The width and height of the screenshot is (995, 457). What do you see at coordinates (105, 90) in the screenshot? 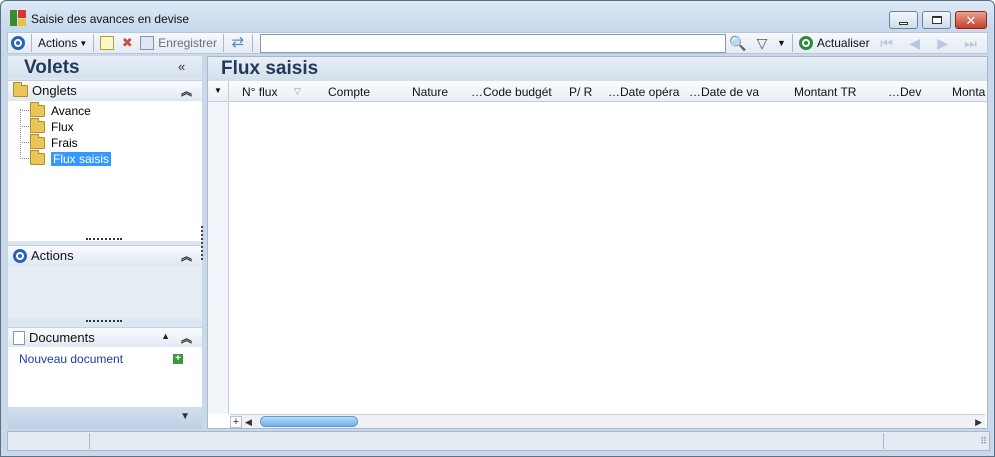
I see `onglets-section-header: Onglets ︽` at bounding box center [105, 90].